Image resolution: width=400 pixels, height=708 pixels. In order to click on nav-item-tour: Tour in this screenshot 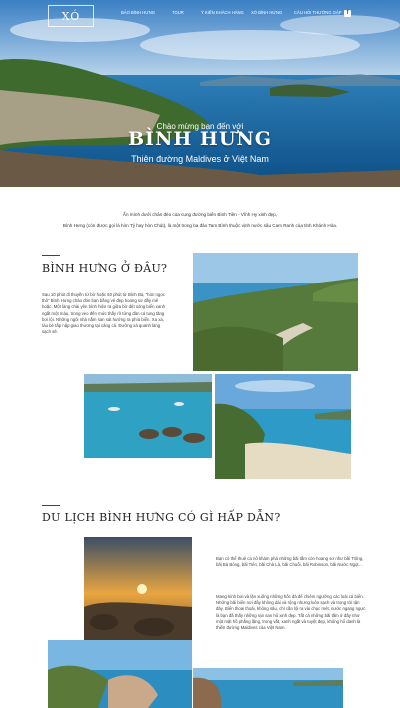, I will do `click(178, 12)`.